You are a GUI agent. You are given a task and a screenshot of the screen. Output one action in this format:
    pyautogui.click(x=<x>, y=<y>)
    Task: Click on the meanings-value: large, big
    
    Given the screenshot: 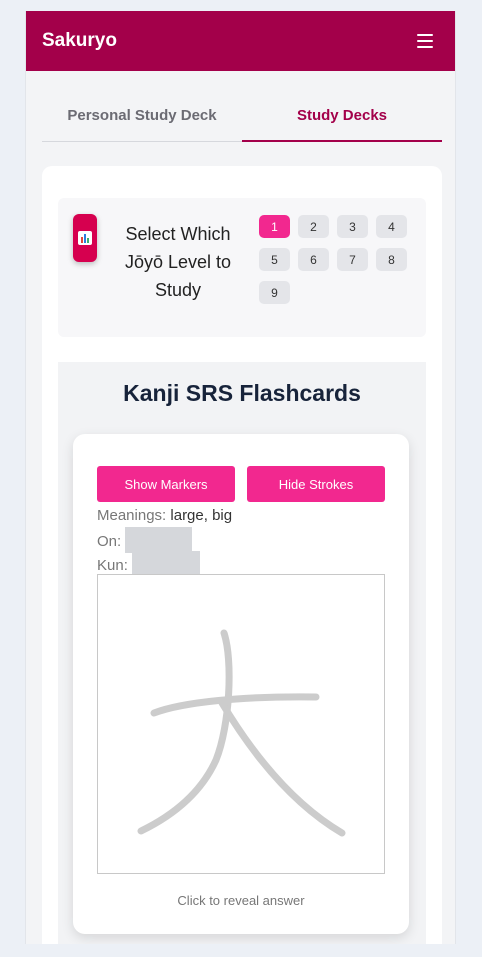 What is the action you would take?
    pyautogui.click(x=201, y=515)
    